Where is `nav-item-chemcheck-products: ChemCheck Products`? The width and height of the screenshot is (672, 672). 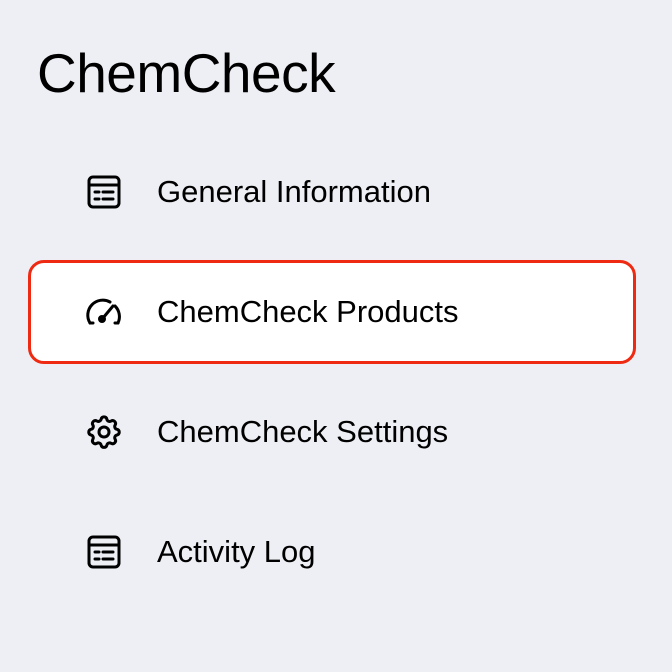
nav-item-chemcheck-products: ChemCheck Products is located at coordinates (332, 312).